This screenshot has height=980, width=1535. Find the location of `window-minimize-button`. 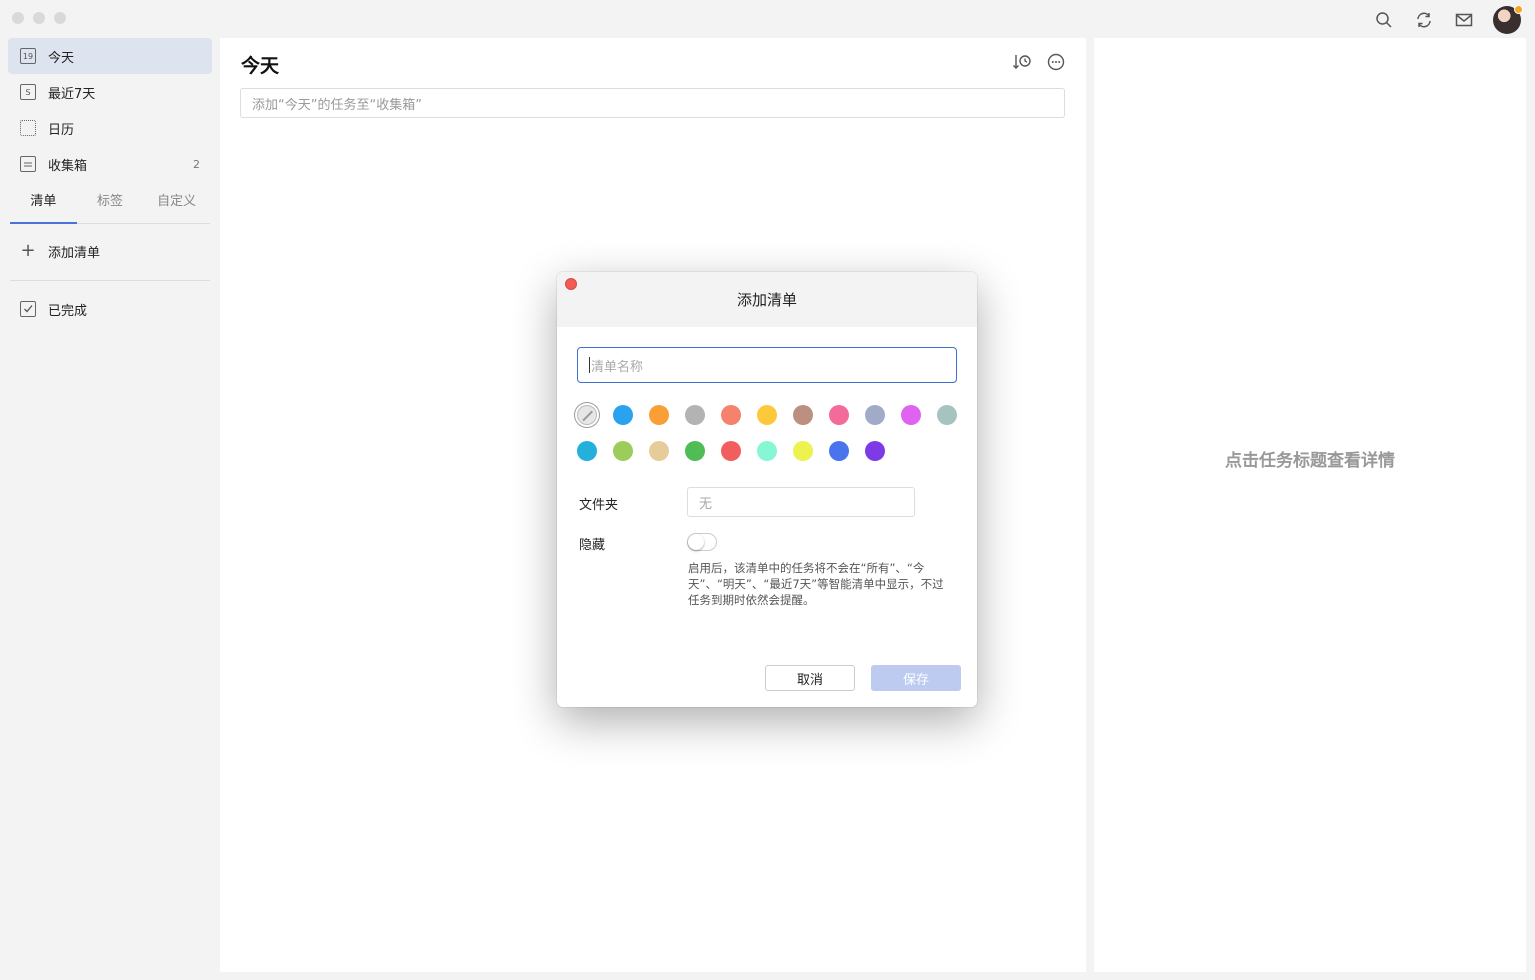

window-minimize-button is located at coordinates (39, 18).